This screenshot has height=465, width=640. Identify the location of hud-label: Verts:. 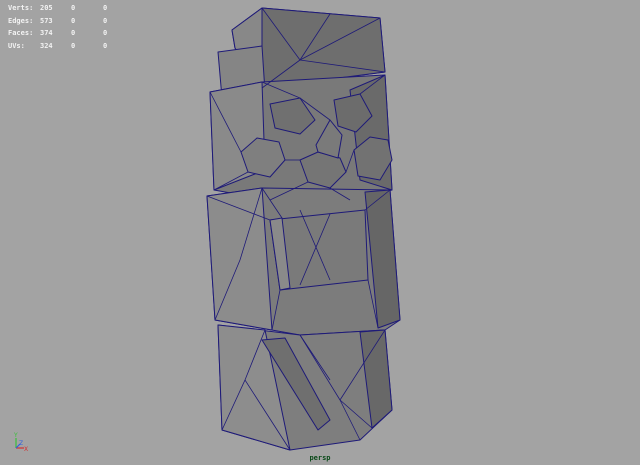
(21, 8).